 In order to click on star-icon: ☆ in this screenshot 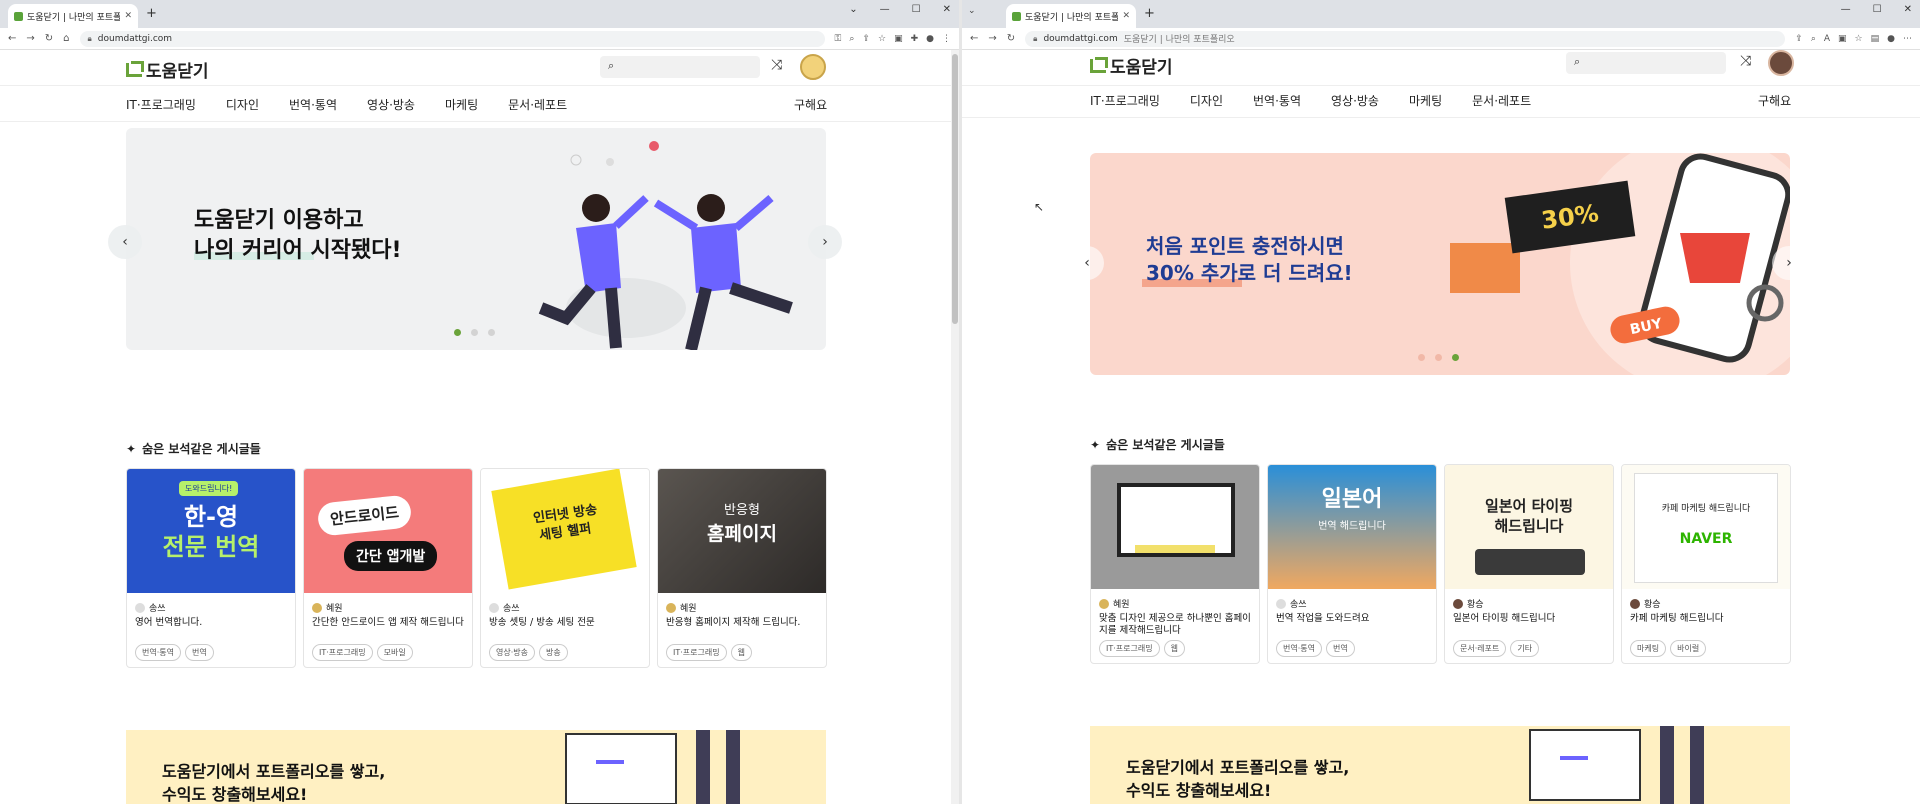, I will do `click(882, 39)`.